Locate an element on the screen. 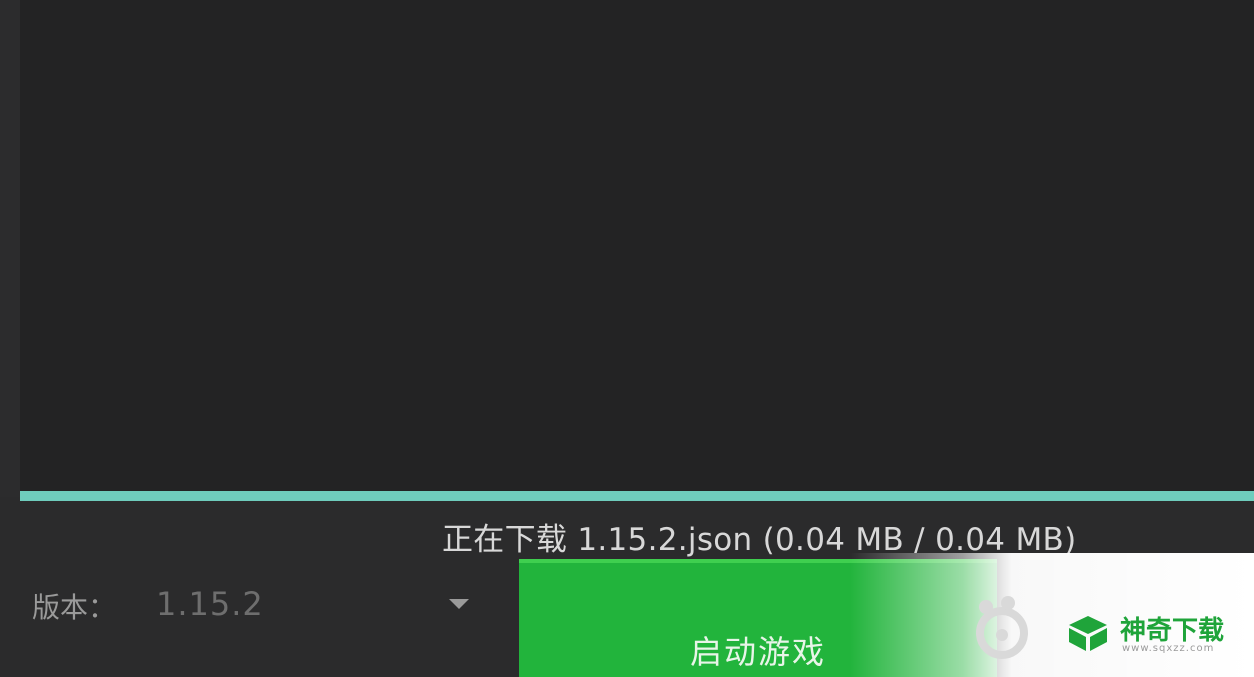 This screenshot has height=677, width=1254. version-selected-value: 1.15.2 is located at coordinates (210, 604).